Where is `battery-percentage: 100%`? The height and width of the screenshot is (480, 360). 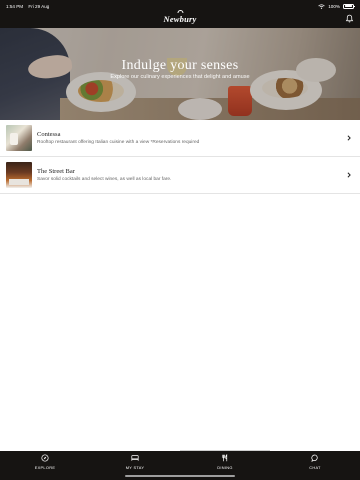
battery-percentage: 100% is located at coordinates (334, 6).